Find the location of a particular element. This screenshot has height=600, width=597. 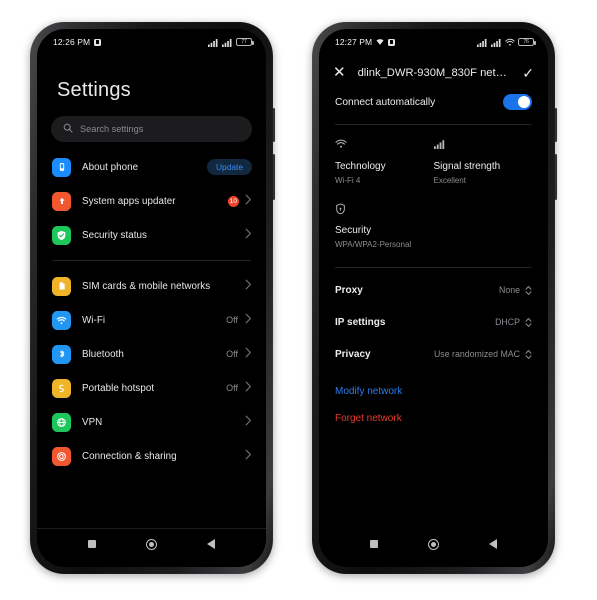

setting-row-value: None is located at coordinates (509, 290).